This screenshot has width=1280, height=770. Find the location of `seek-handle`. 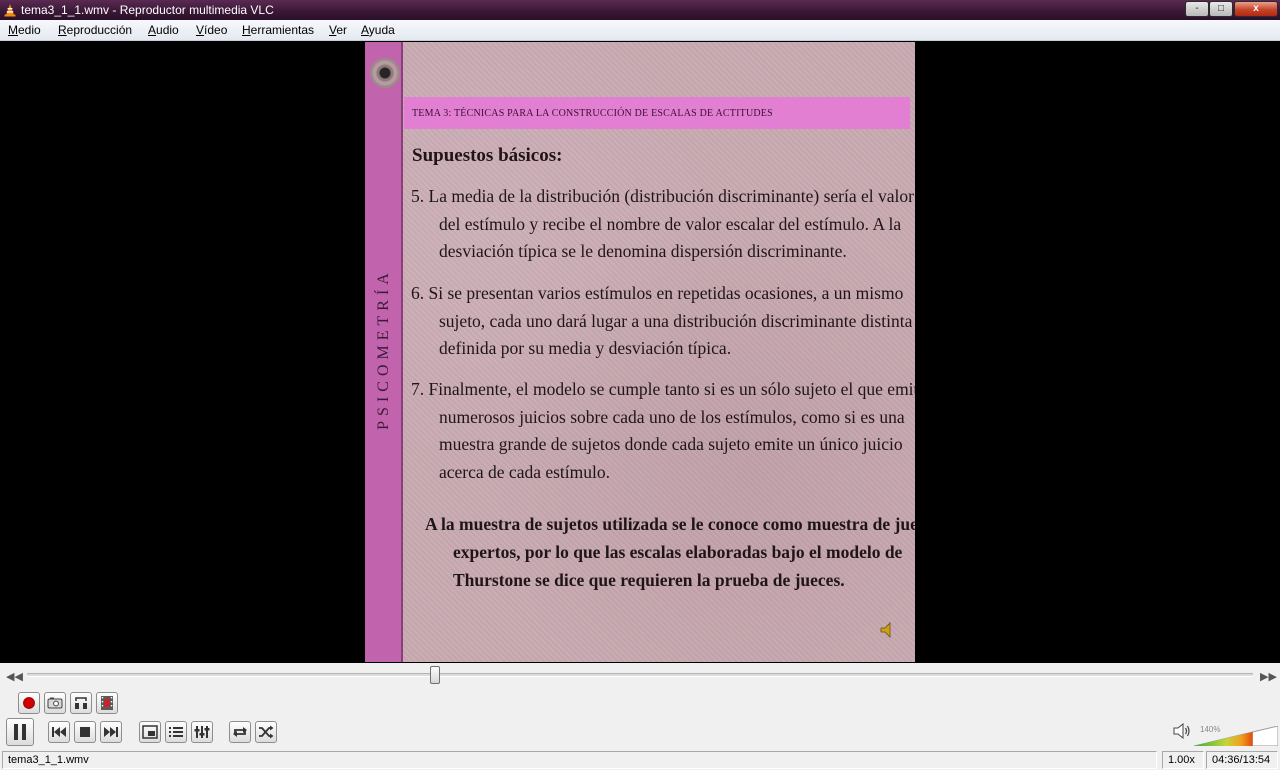

seek-handle is located at coordinates (434, 675).